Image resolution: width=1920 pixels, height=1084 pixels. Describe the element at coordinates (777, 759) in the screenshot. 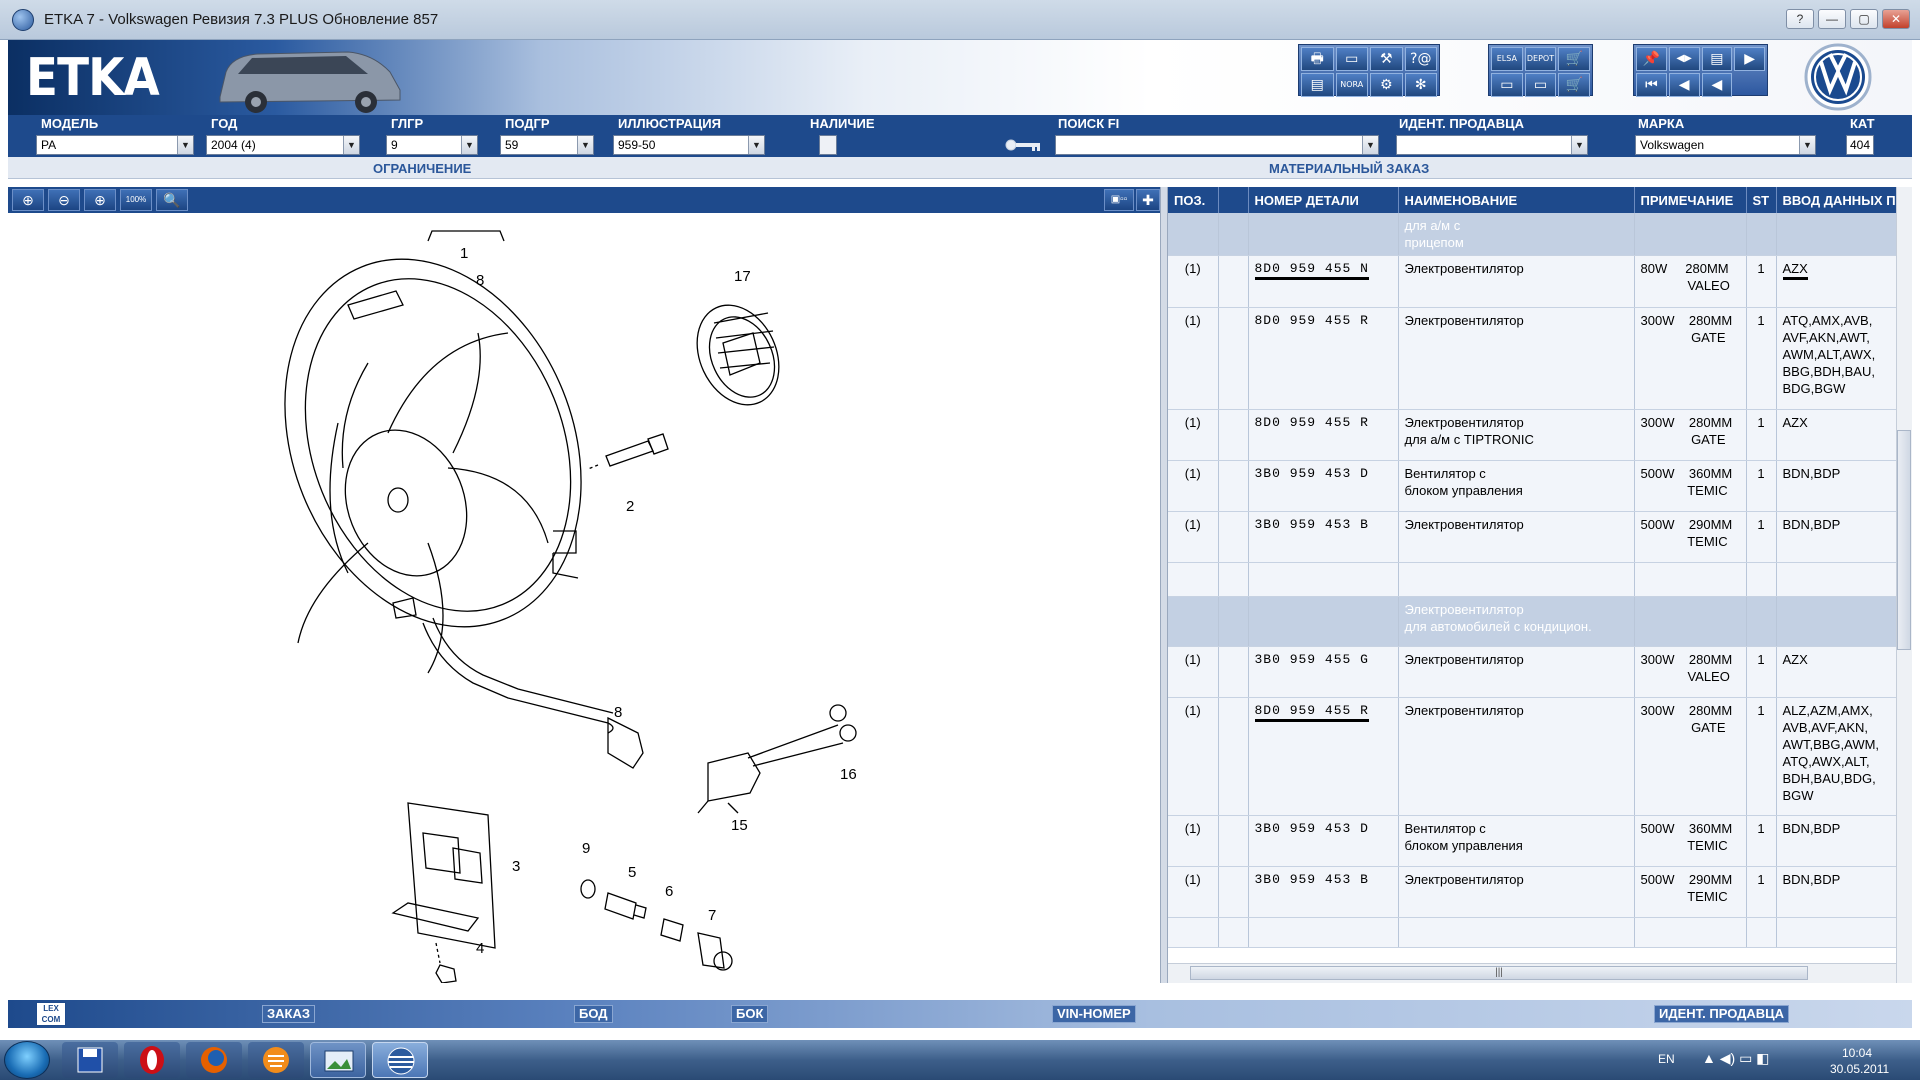

I see `relay-part-drawing` at that location.